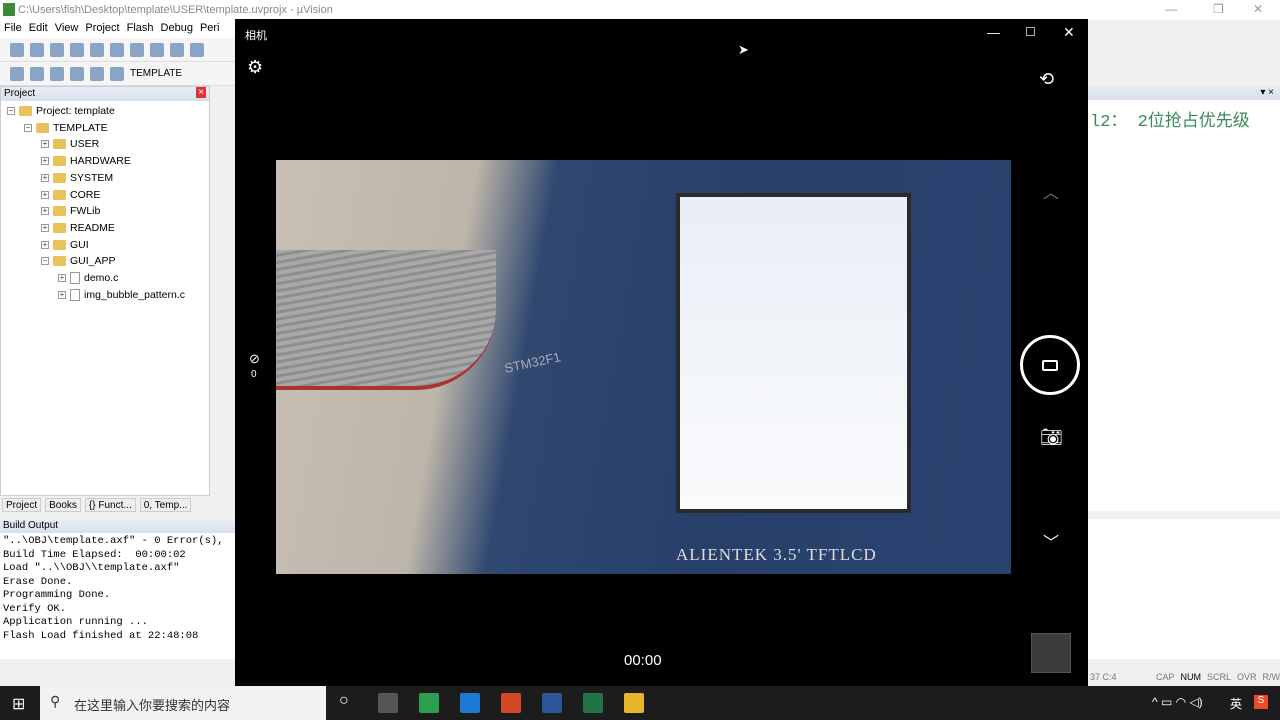 The height and width of the screenshot is (720, 1280). What do you see at coordinates (63, 505) in the screenshot?
I see `tab-books: Books` at bounding box center [63, 505].